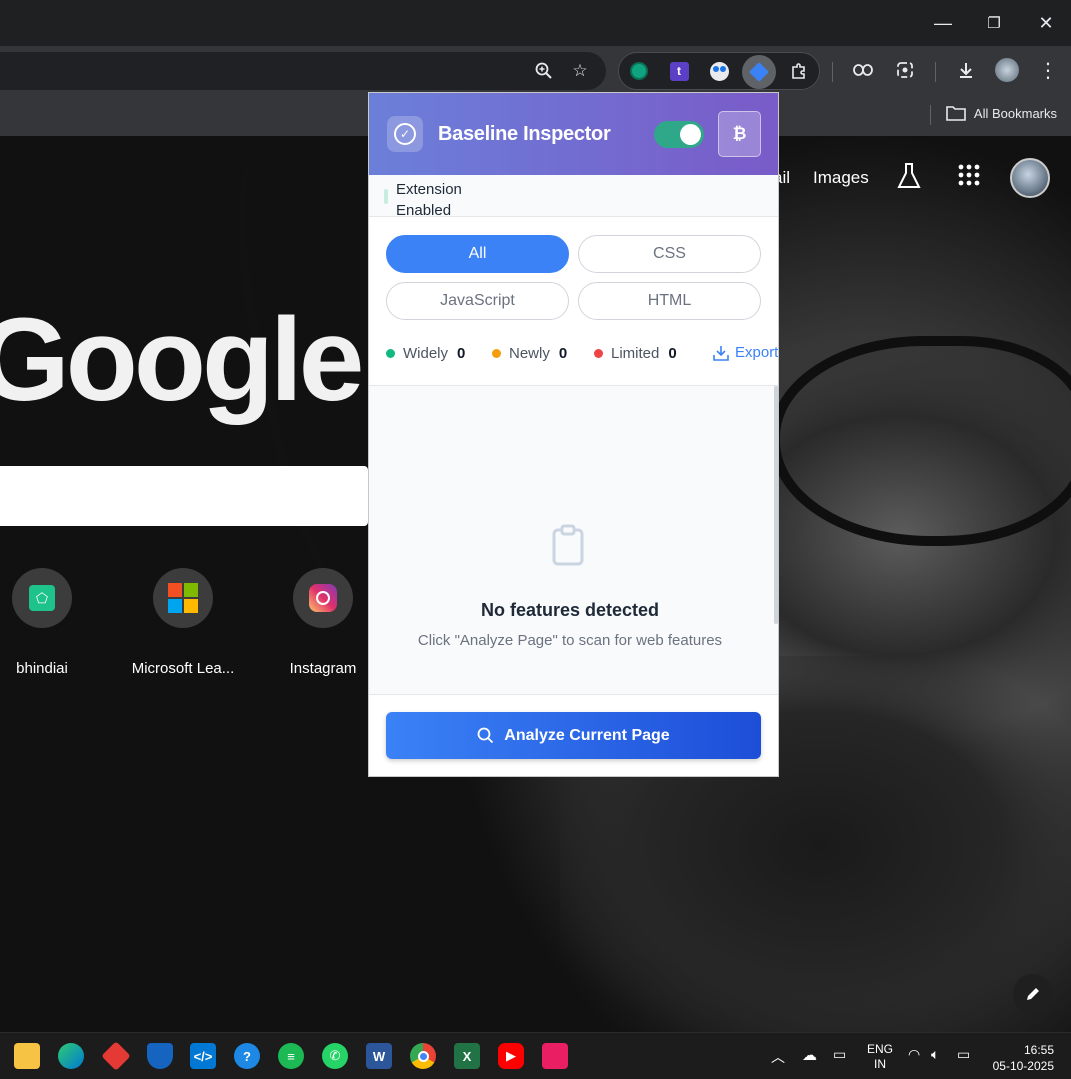 The width and height of the screenshot is (1071, 1079). What do you see at coordinates (467, 1056) in the screenshot?
I see `excel-icon: X` at bounding box center [467, 1056].